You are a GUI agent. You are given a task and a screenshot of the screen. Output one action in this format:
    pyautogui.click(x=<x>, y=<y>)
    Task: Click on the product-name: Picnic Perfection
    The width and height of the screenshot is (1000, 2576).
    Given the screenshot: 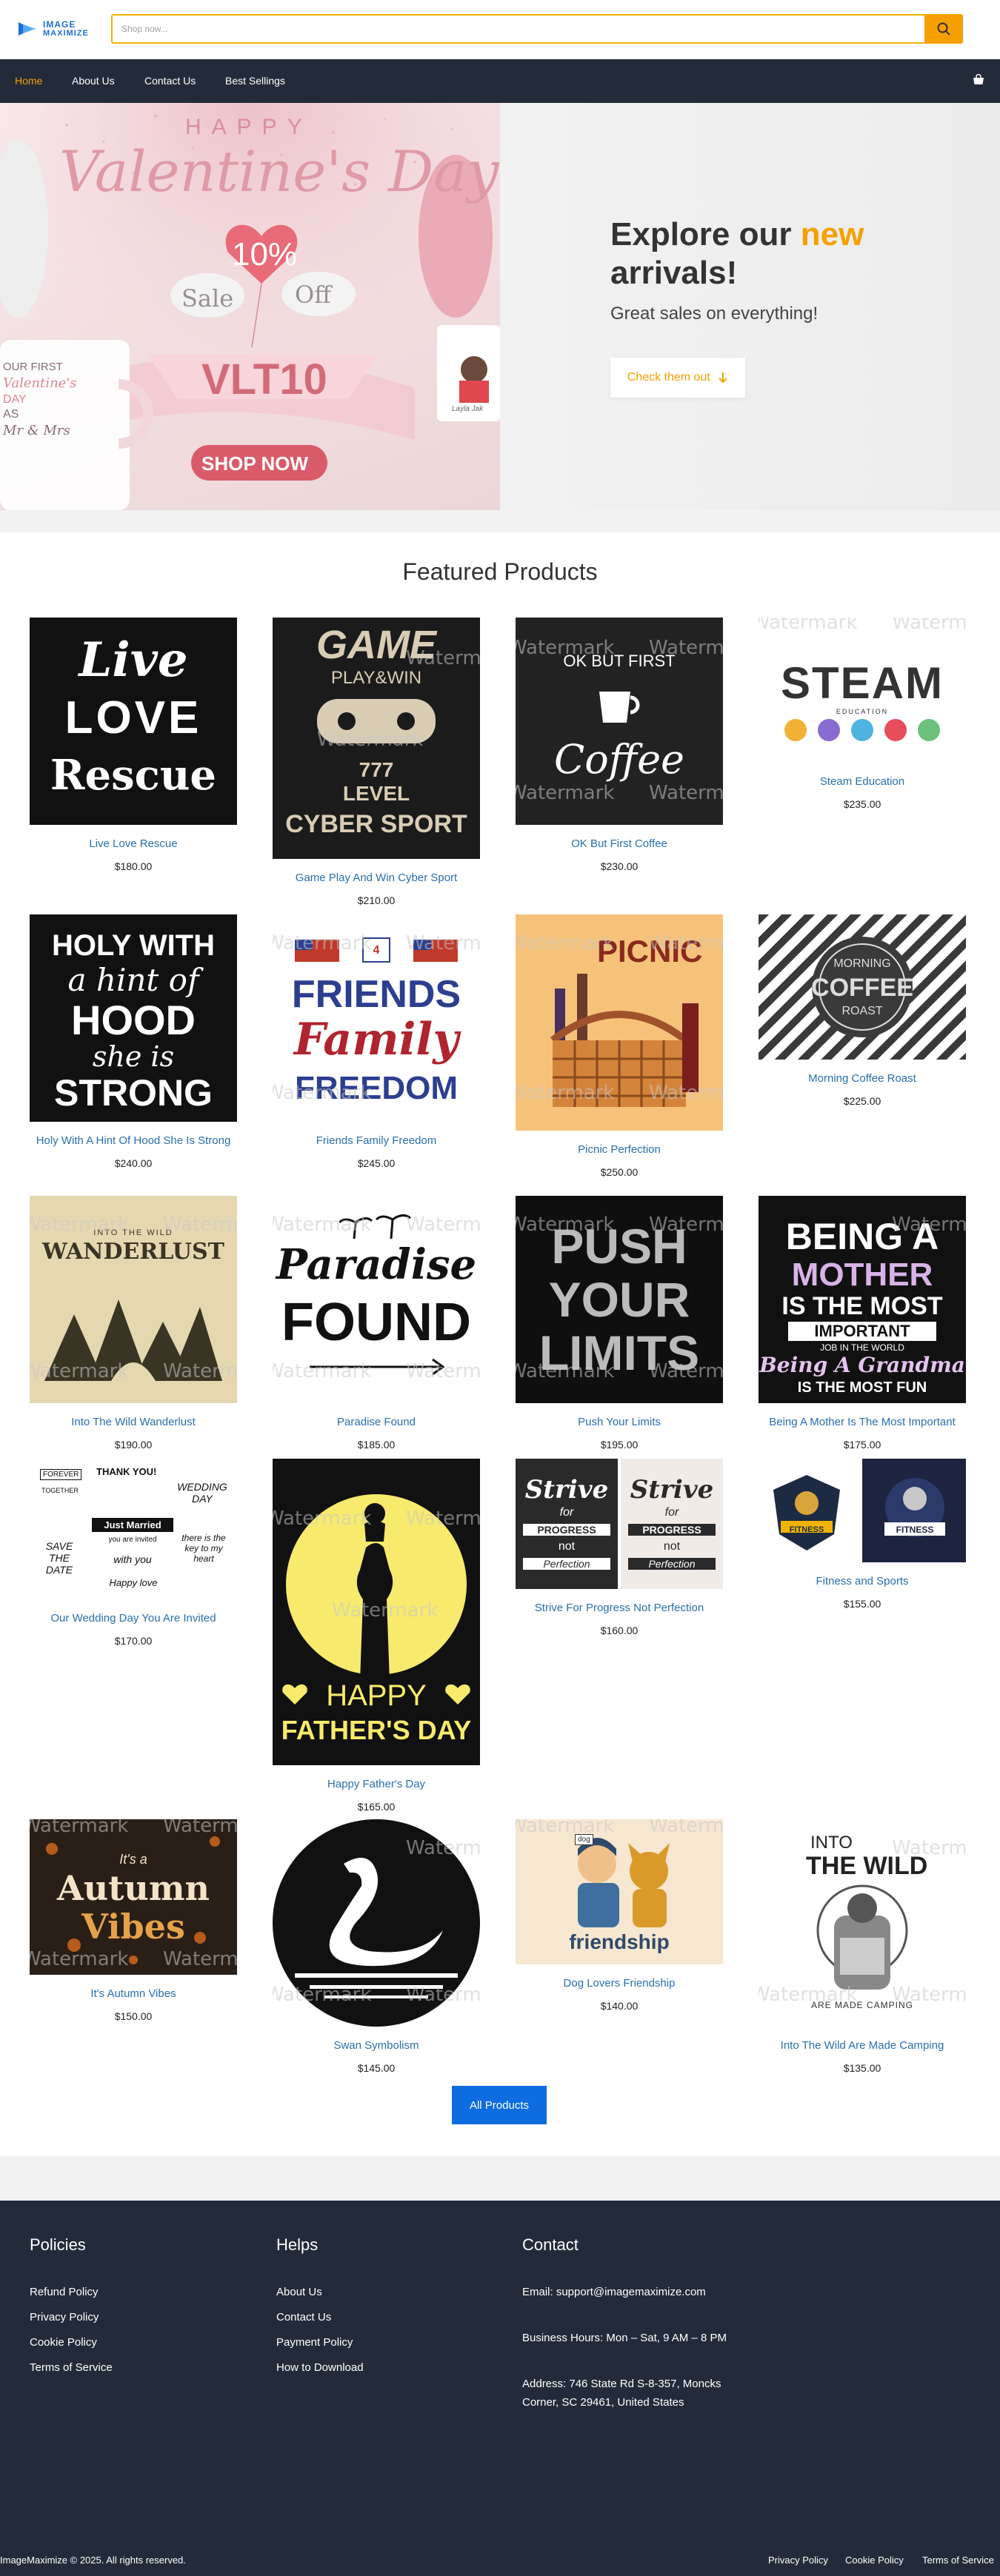 What is the action you would take?
    pyautogui.click(x=619, y=1150)
    